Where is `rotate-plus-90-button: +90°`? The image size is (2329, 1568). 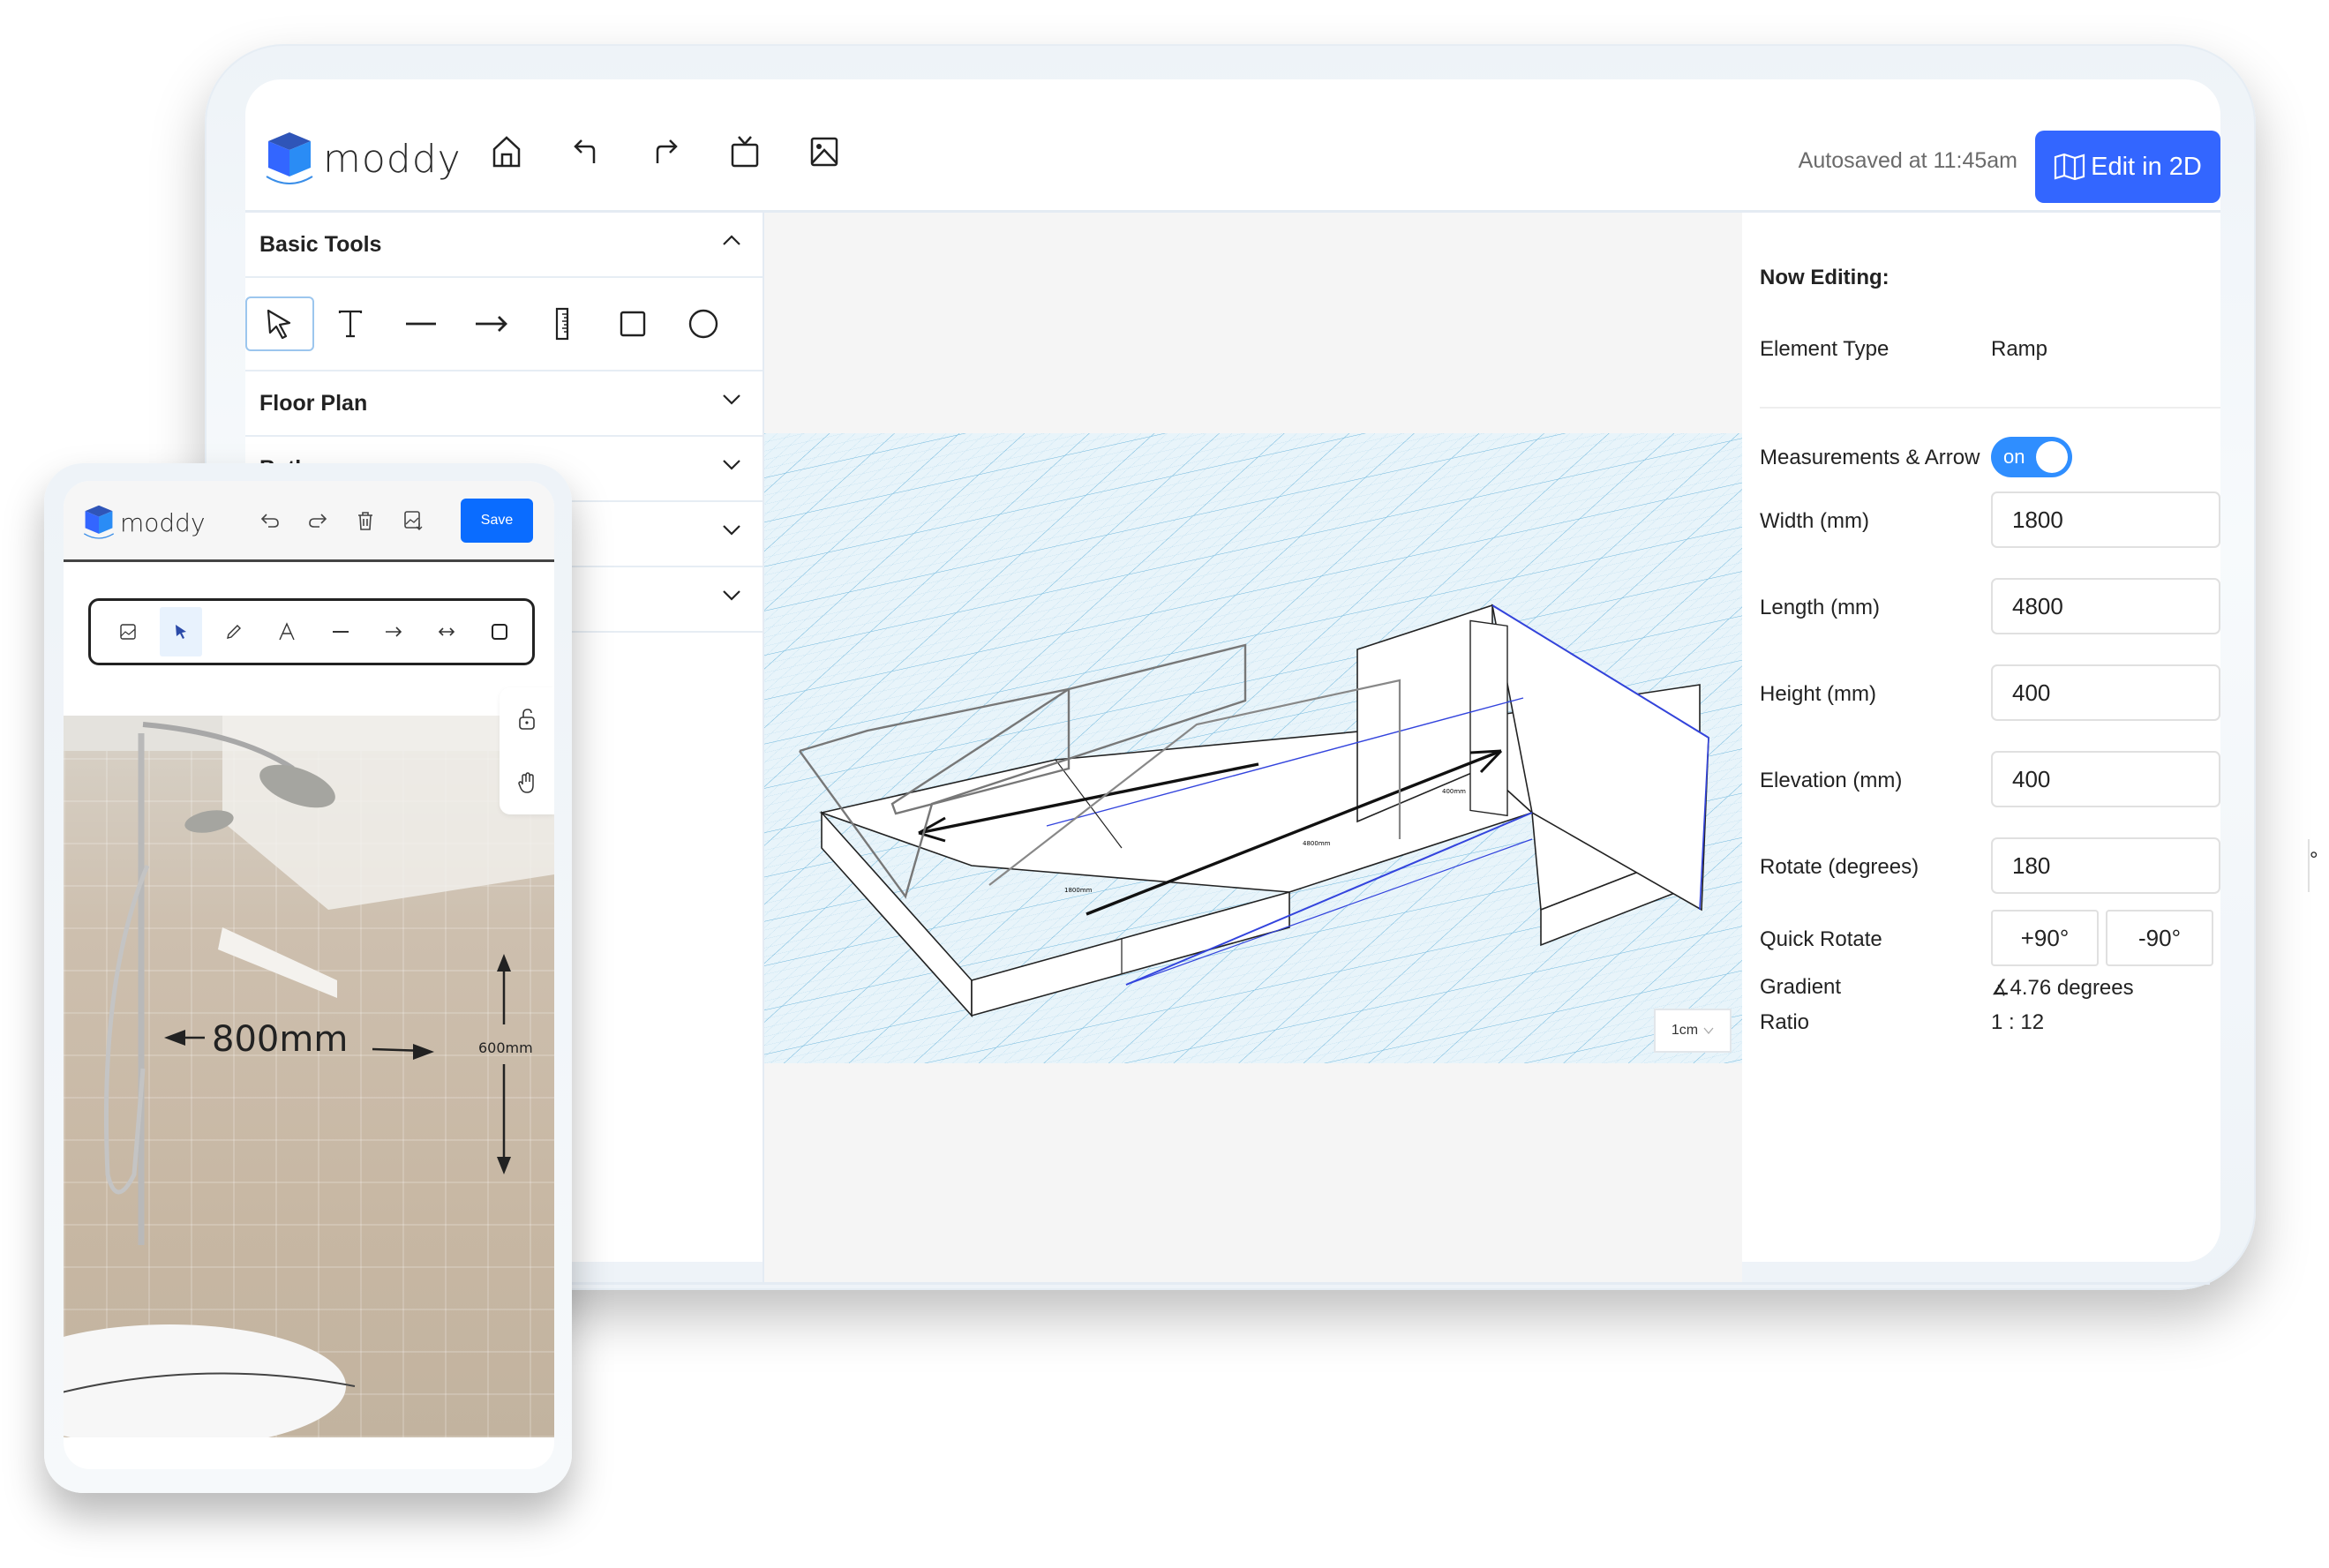 rotate-plus-90-button: +90° is located at coordinates (2045, 938).